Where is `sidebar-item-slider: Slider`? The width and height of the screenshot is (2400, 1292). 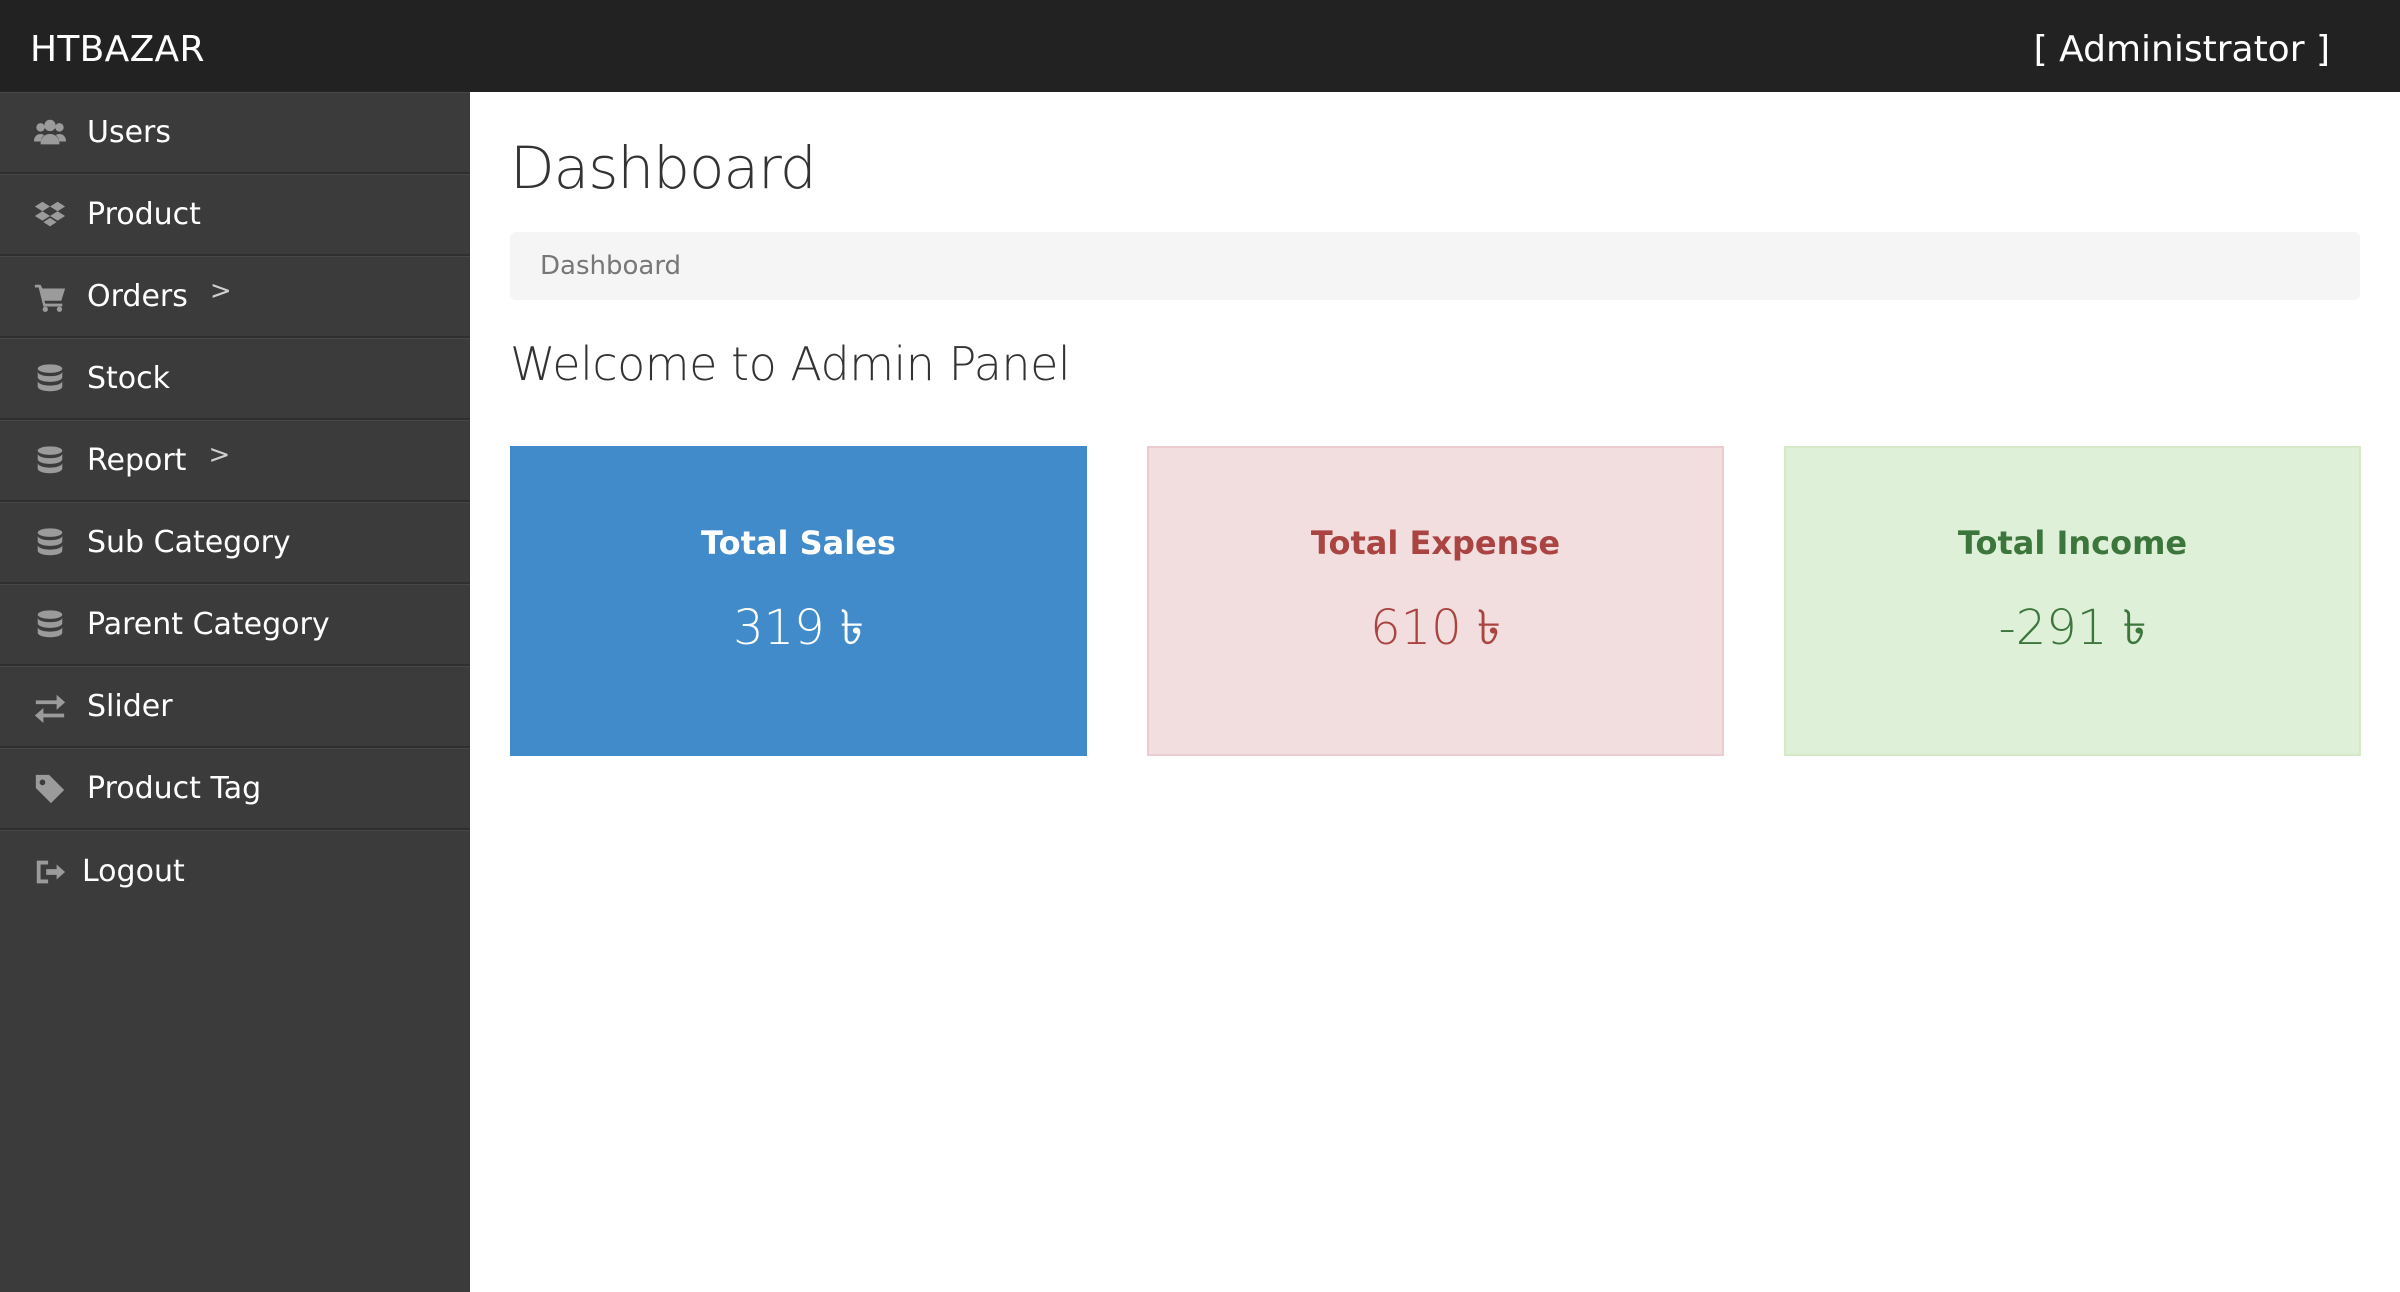
sidebar-item-slider: Slider is located at coordinates (235, 707).